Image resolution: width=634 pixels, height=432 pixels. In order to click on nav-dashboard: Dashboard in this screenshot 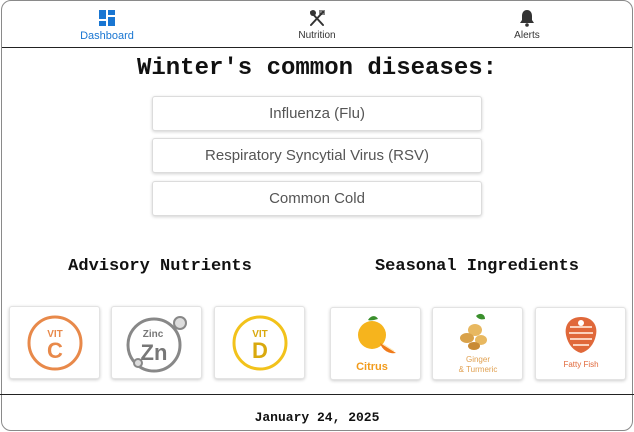, I will do `click(107, 24)`.